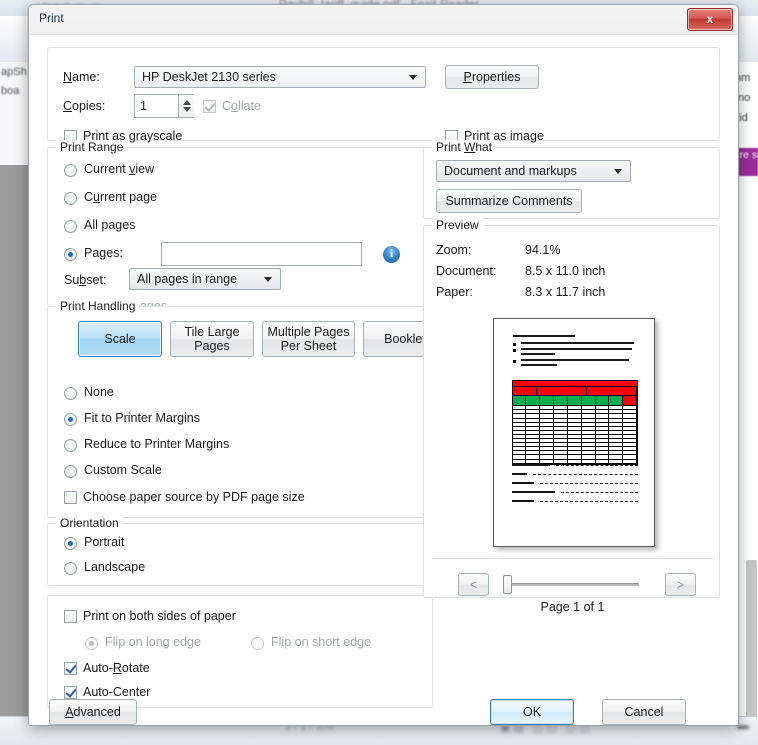  I want to click on orientation-portrait-radio, so click(70, 543).